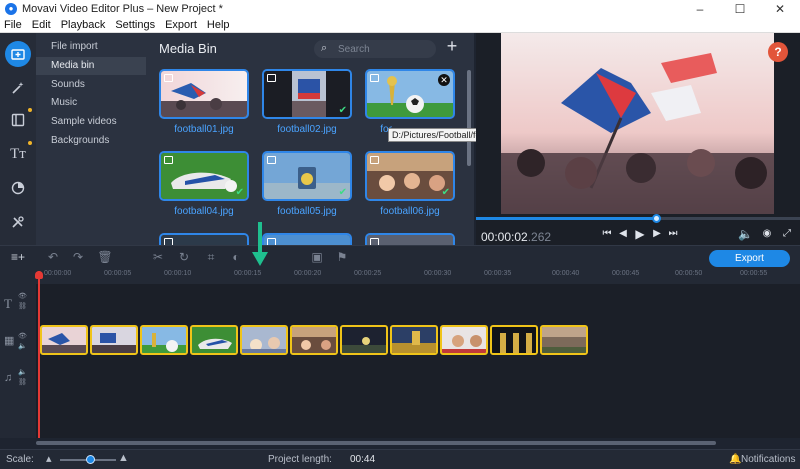 The width and height of the screenshot is (800, 469). I want to click on notifications-label: Notifications, so click(768, 459).